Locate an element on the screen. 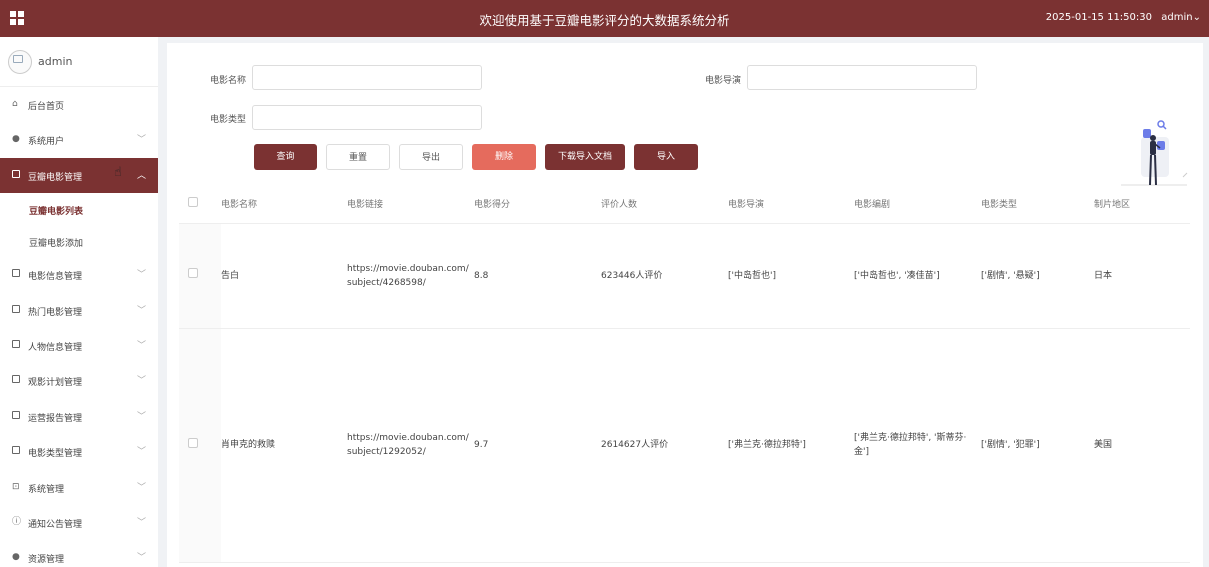  cell-director: ['弗兰克·德拉邦特'] is located at coordinates (791, 445).